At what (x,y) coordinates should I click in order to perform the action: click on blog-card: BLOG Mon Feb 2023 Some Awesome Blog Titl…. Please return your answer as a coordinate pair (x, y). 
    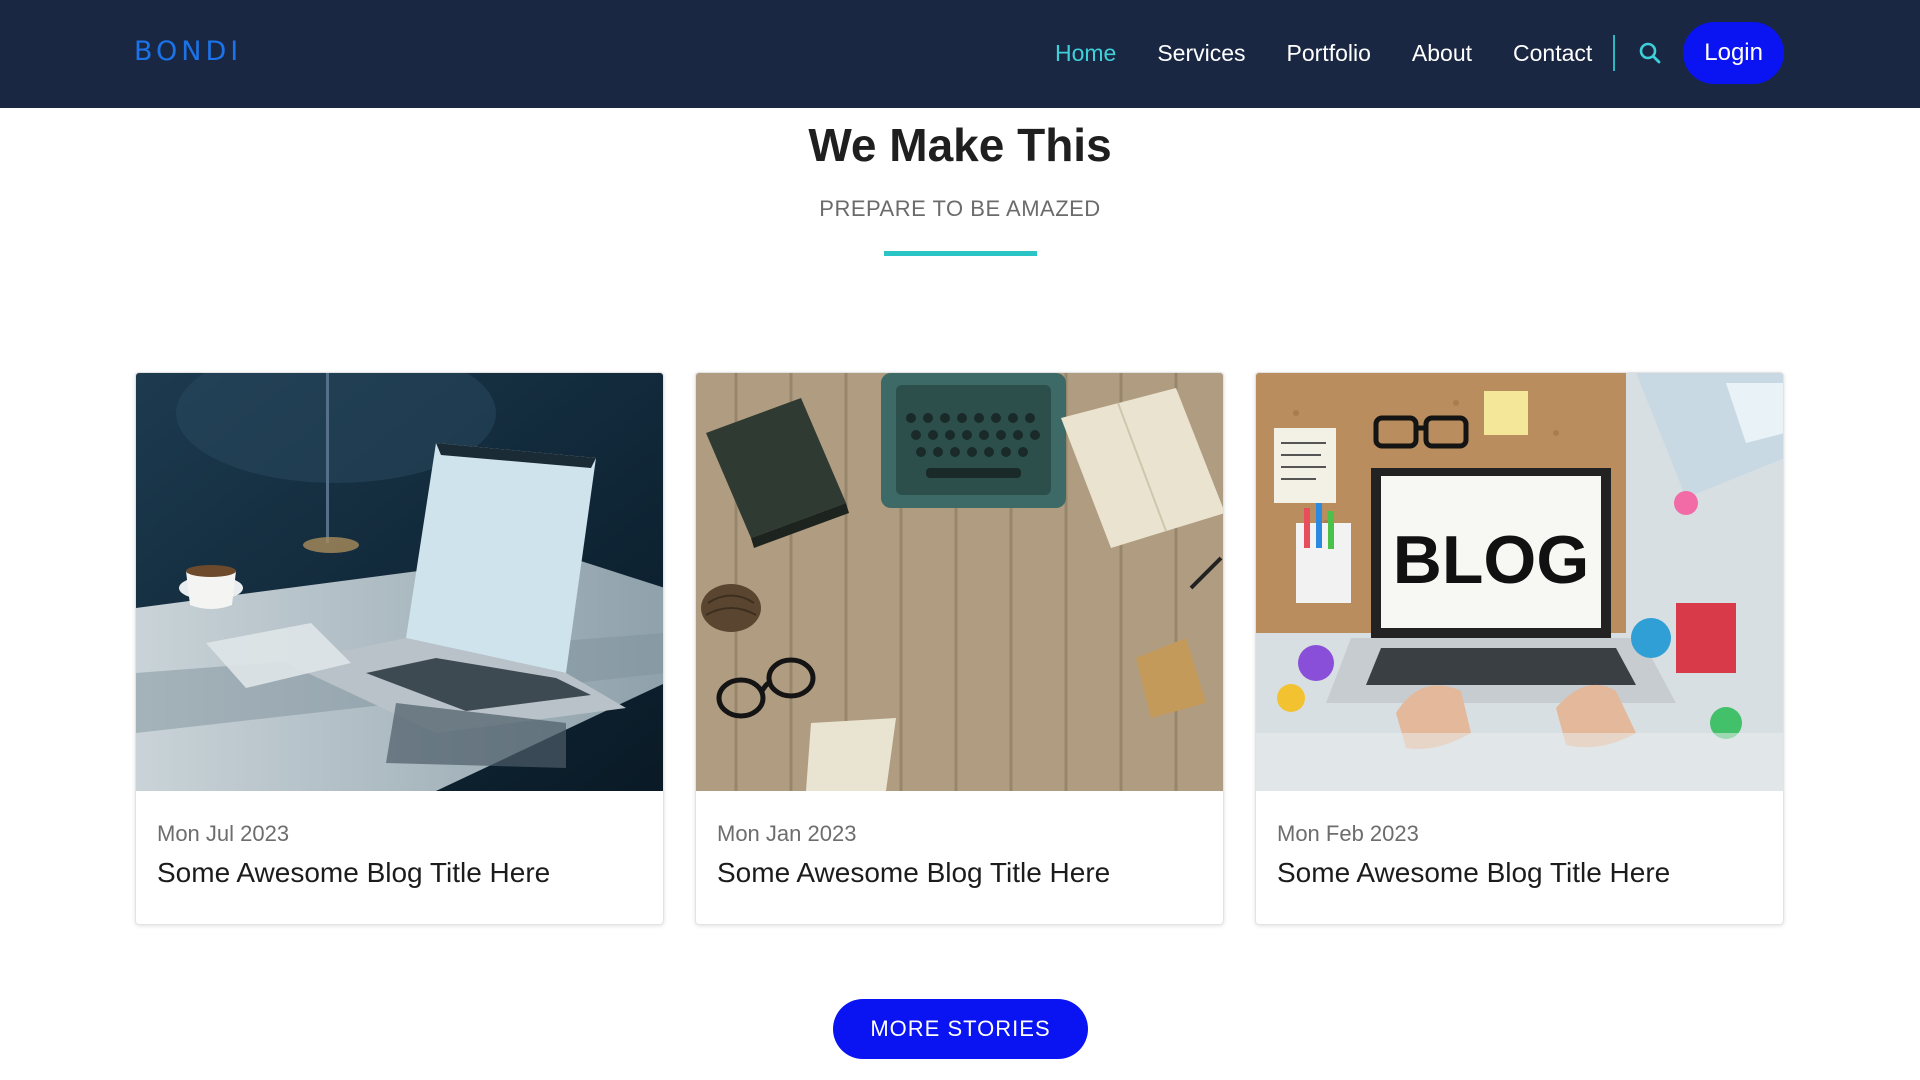
    Looking at the image, I should click on (1519, 648).